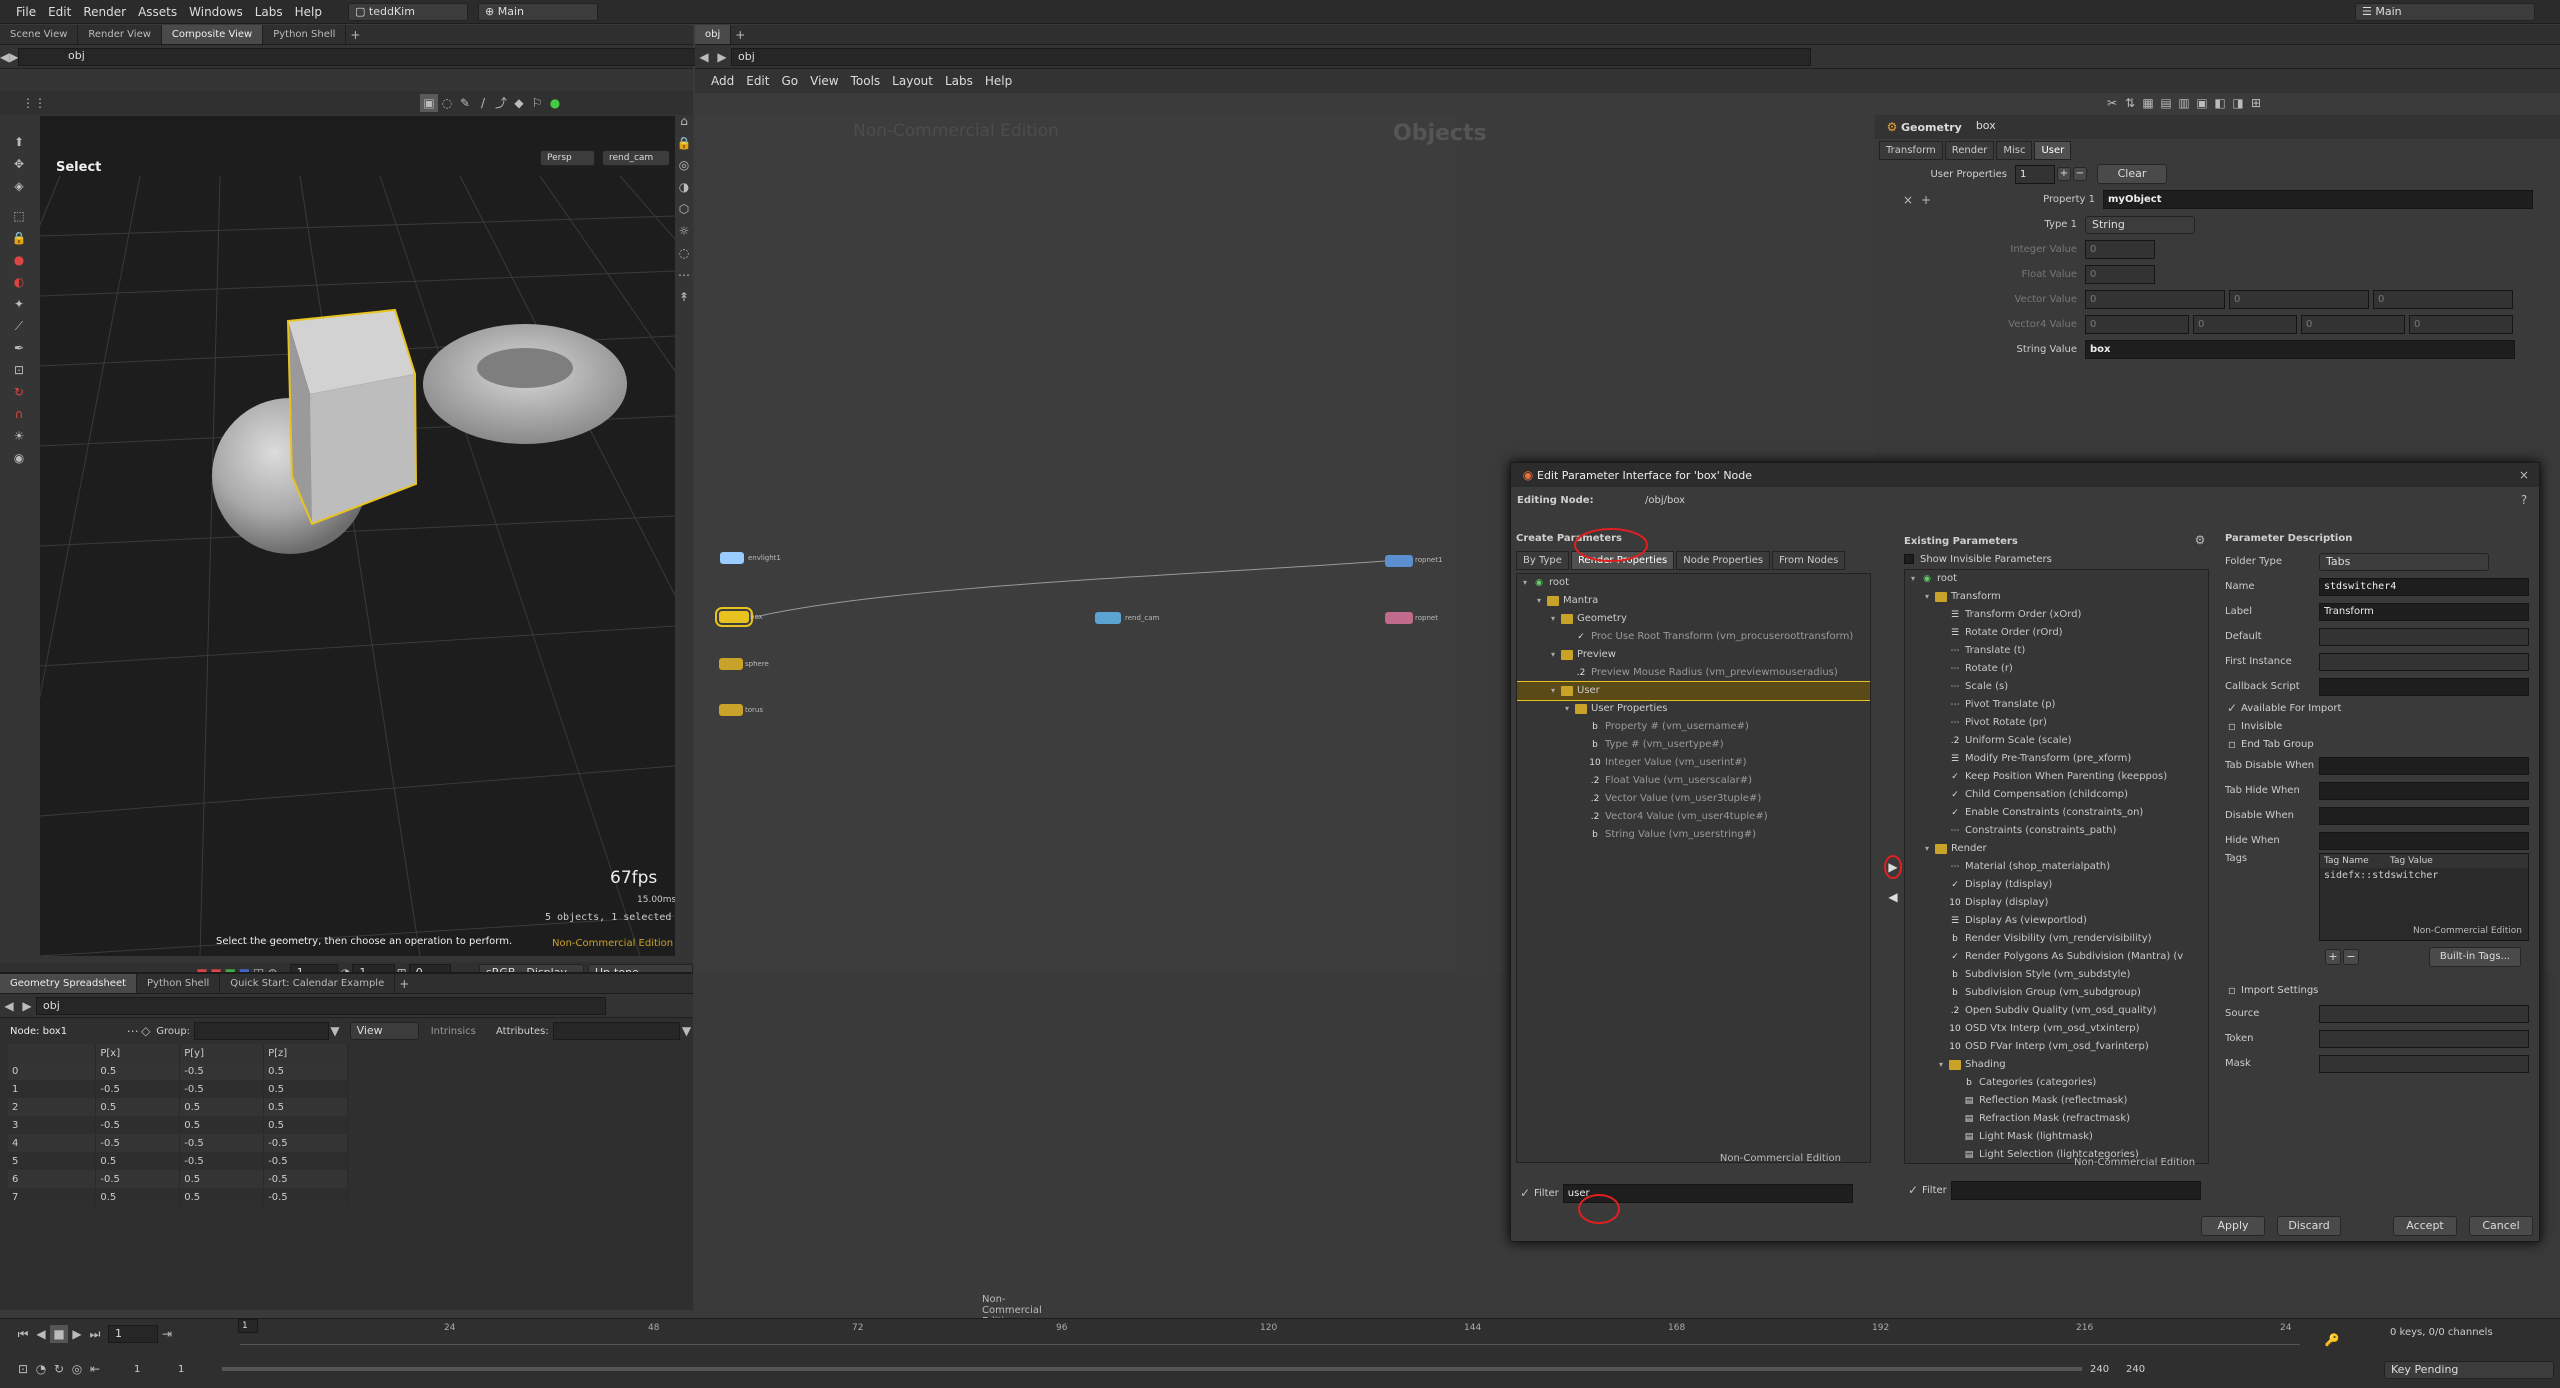 The image size is (2560, 1388). What do you see at coordinates (824, 81) in the screenshot?
I see `net-menu-view: View` at bounding box center [824, 81].